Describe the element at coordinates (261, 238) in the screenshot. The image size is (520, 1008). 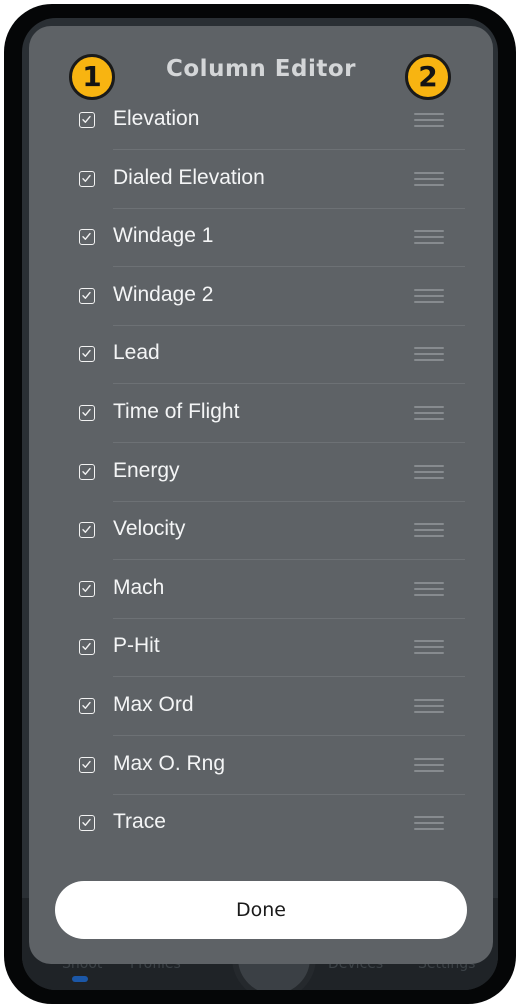
I see `column-row: Windage 1` at that location.